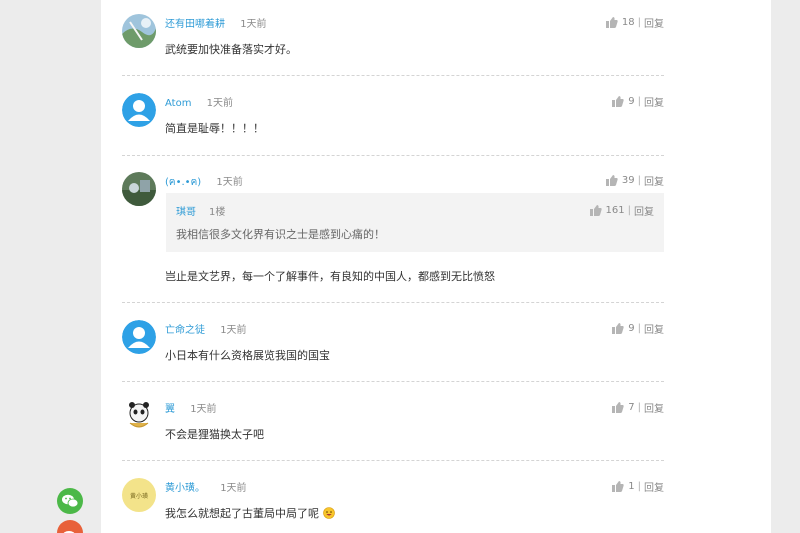 The height and width of the screenshot is (533, 800). What do you see at coordinates (415, 222) in the screenshot?
I see `quoted-comment: 琪哥 1楼 161 | 回复 我相信很多文化界有识之士是感到心痛的！` at bounding box center [415, 222].